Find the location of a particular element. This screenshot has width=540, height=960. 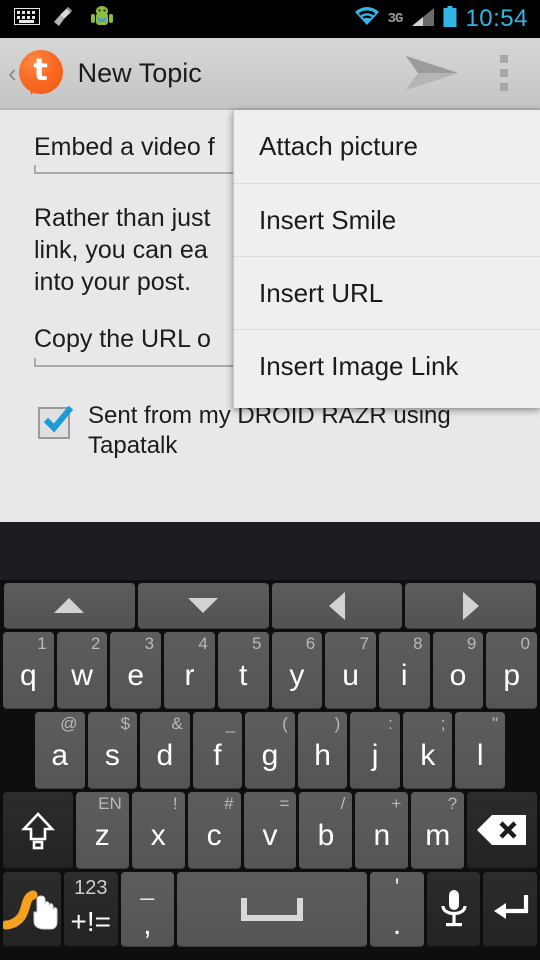

period-key-alt: ' is located at coordinates (397, 887).